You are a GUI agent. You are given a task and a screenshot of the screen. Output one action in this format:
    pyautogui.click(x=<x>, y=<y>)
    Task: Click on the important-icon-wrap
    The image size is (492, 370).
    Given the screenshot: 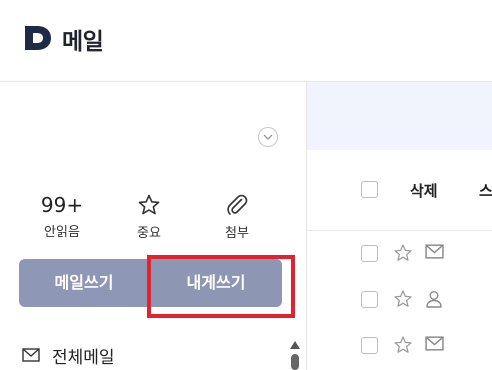 What is the action you would take?
    pyautogui.click(x=149, y=206)
    